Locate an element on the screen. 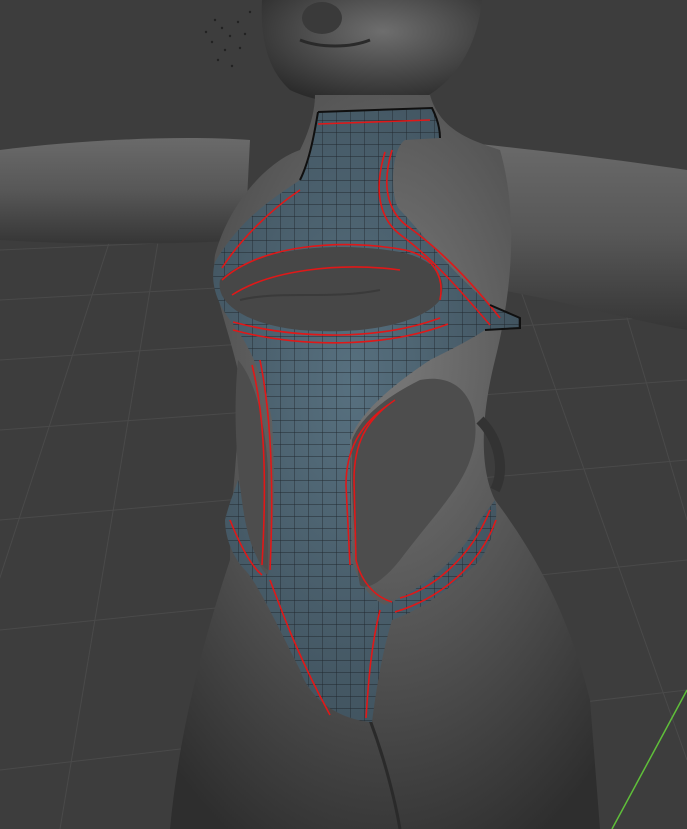 This screenshot has height=829, width=687. y-axis-line is located at coordinates (649, 759).